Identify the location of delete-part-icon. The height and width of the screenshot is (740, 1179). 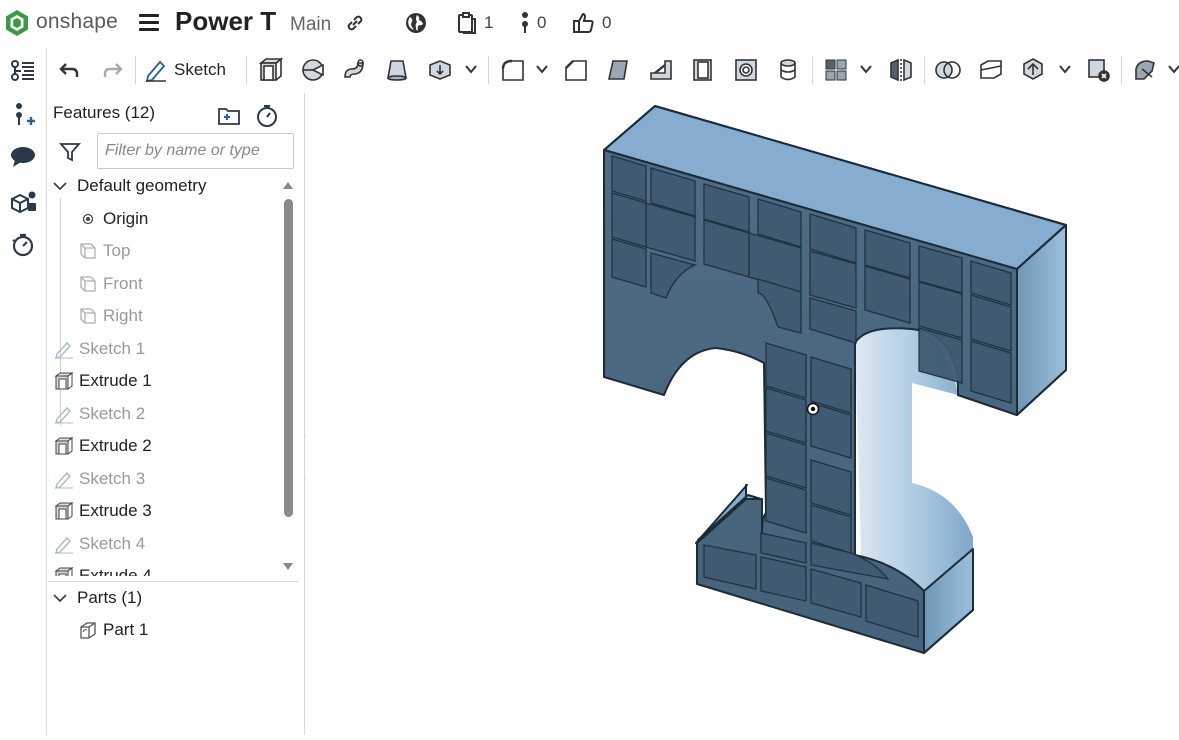
(1099, 70).